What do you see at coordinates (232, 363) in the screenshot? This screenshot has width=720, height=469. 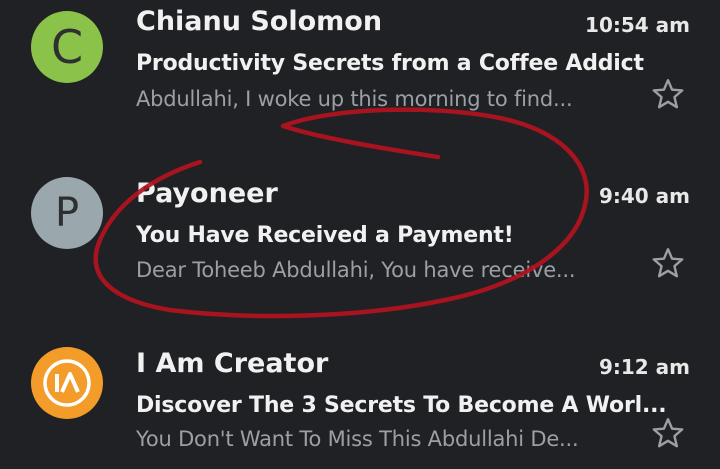 I see `sender-name: I Am Creator` at bounding box center [232, 363].